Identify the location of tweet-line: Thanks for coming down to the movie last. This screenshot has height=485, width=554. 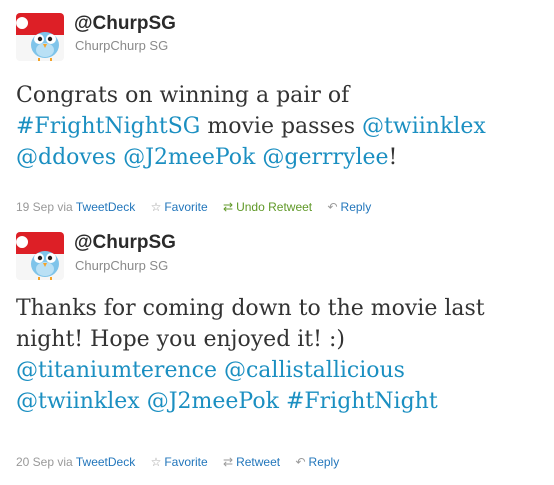
(281, 308).